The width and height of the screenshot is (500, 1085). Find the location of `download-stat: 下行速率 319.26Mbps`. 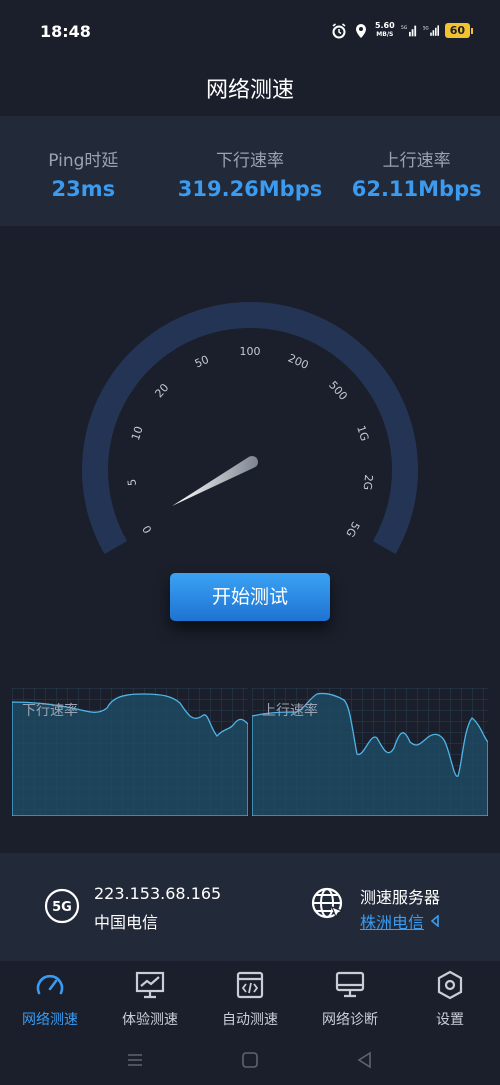

download-stat: 下行速率 319.26Mbps is located at coordinates (250, 171).